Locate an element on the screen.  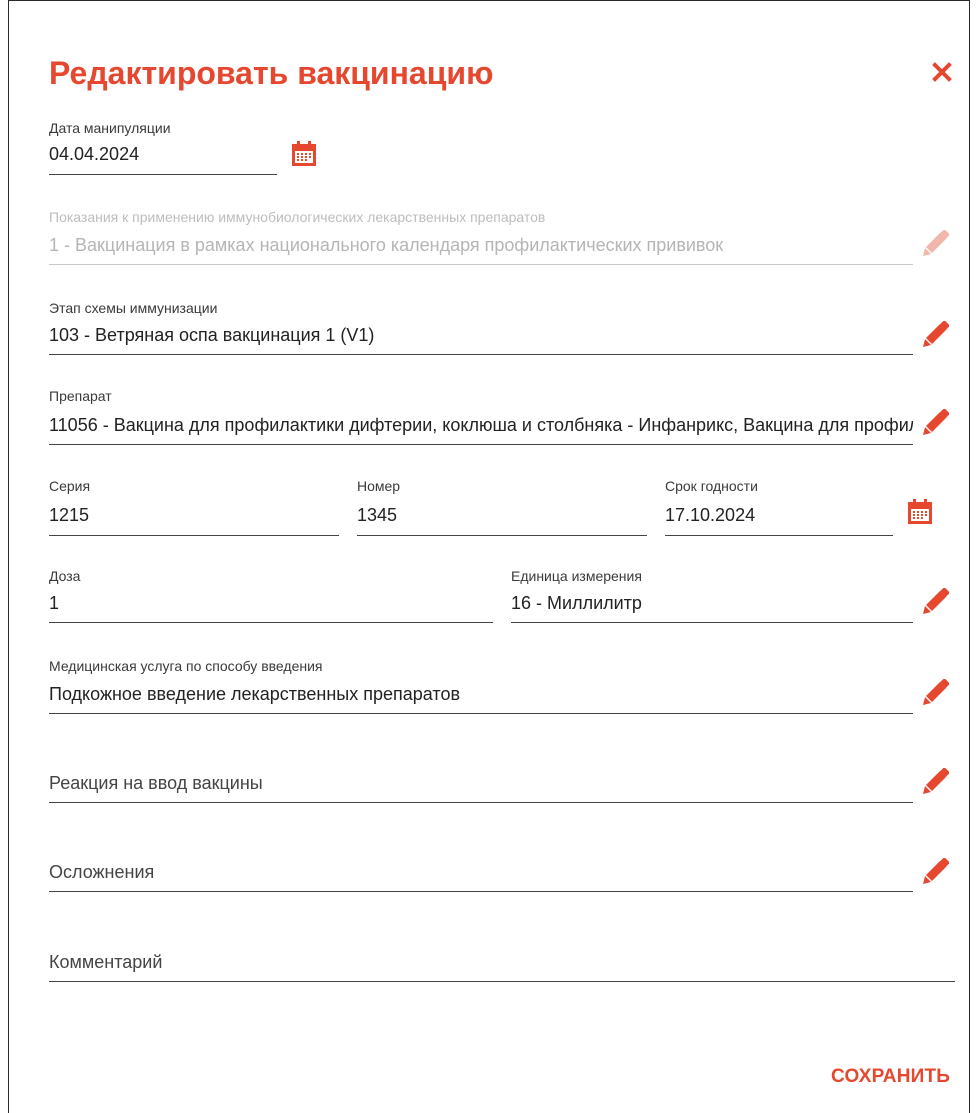
close-icon is located at coordinates (942, 72).